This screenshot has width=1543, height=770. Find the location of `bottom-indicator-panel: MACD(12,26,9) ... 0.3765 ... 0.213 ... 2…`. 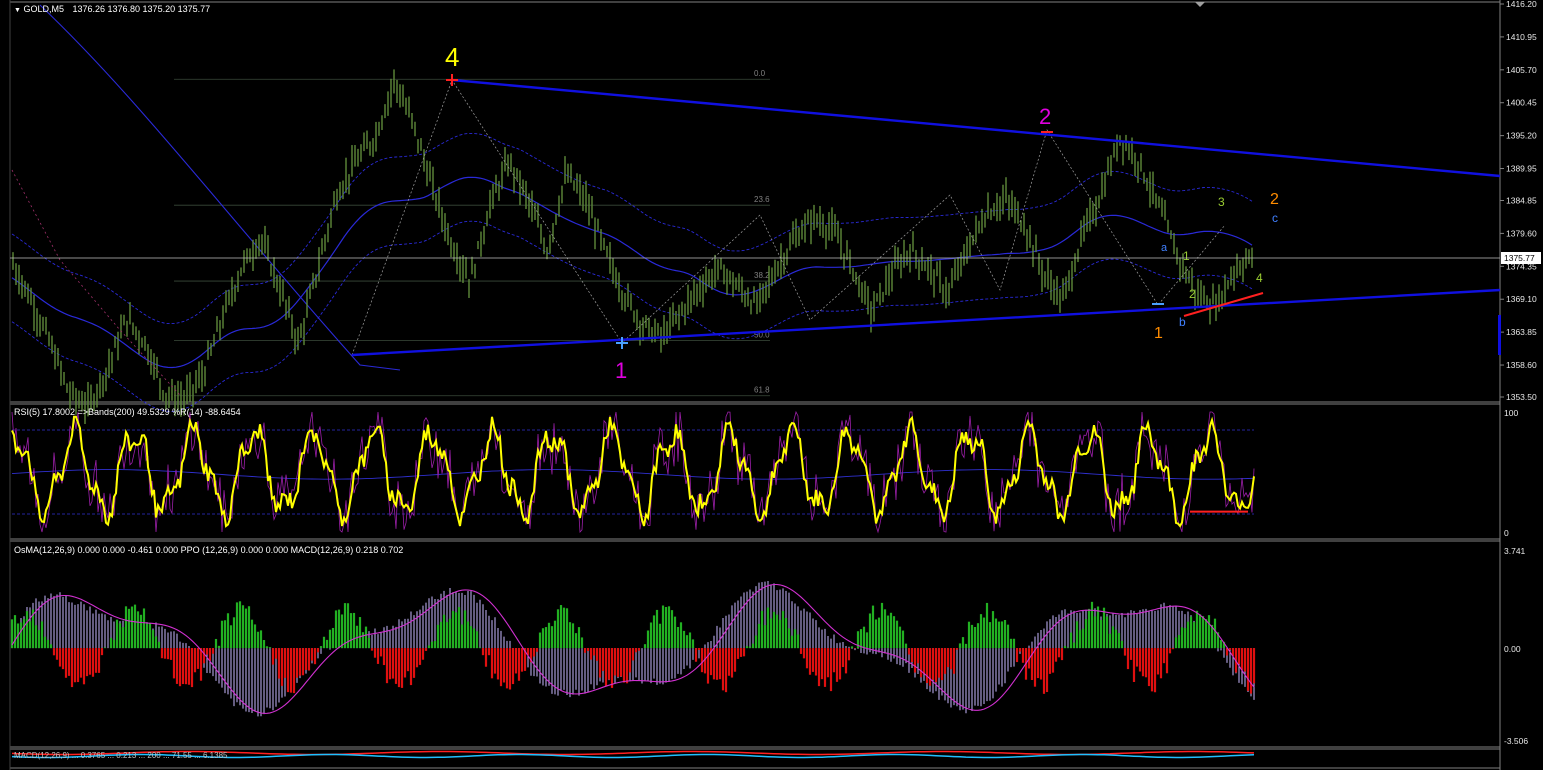

bottom-indicator-panel: MACD(12,26,9) ... 0.3765 ... 0.213 ... 2… is located at coordinates (633, 755).